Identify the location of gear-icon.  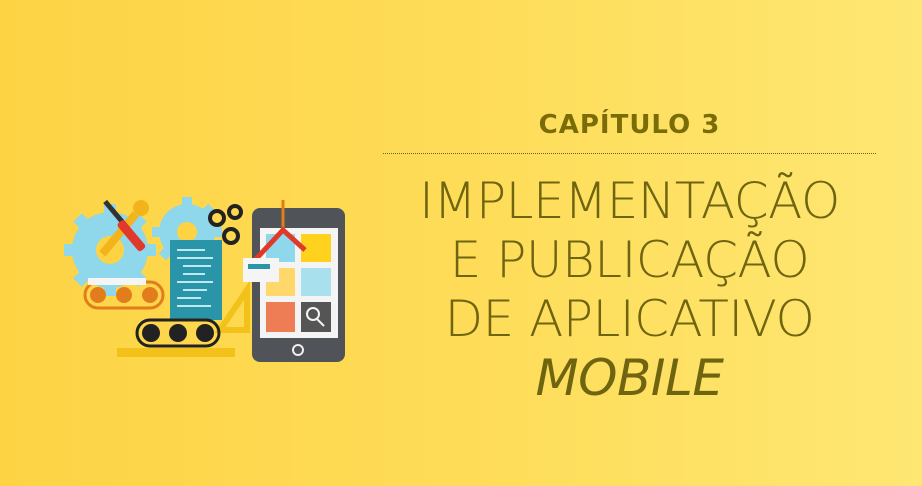
(225, 224).